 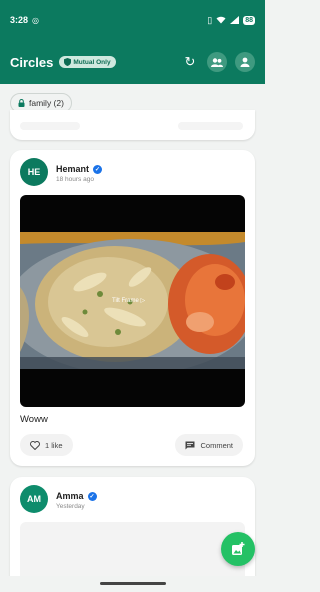 I want to click on status-icons: ▯ 88, so click(x=231, y=20).